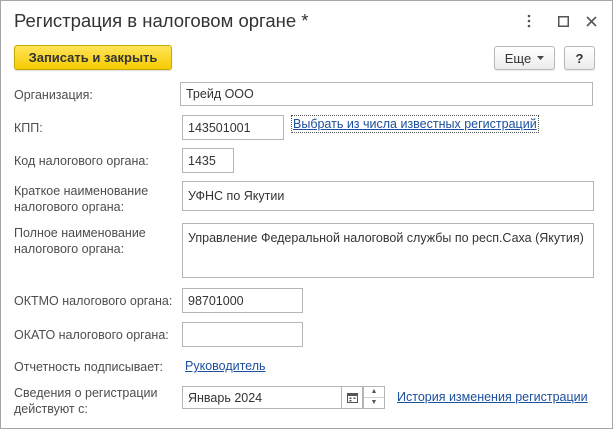 This screenshot has height=429, width=613. Describe the element at coordinates (242, 300) in the screenshot. I see `oktmo-field: 98701000` at that location.